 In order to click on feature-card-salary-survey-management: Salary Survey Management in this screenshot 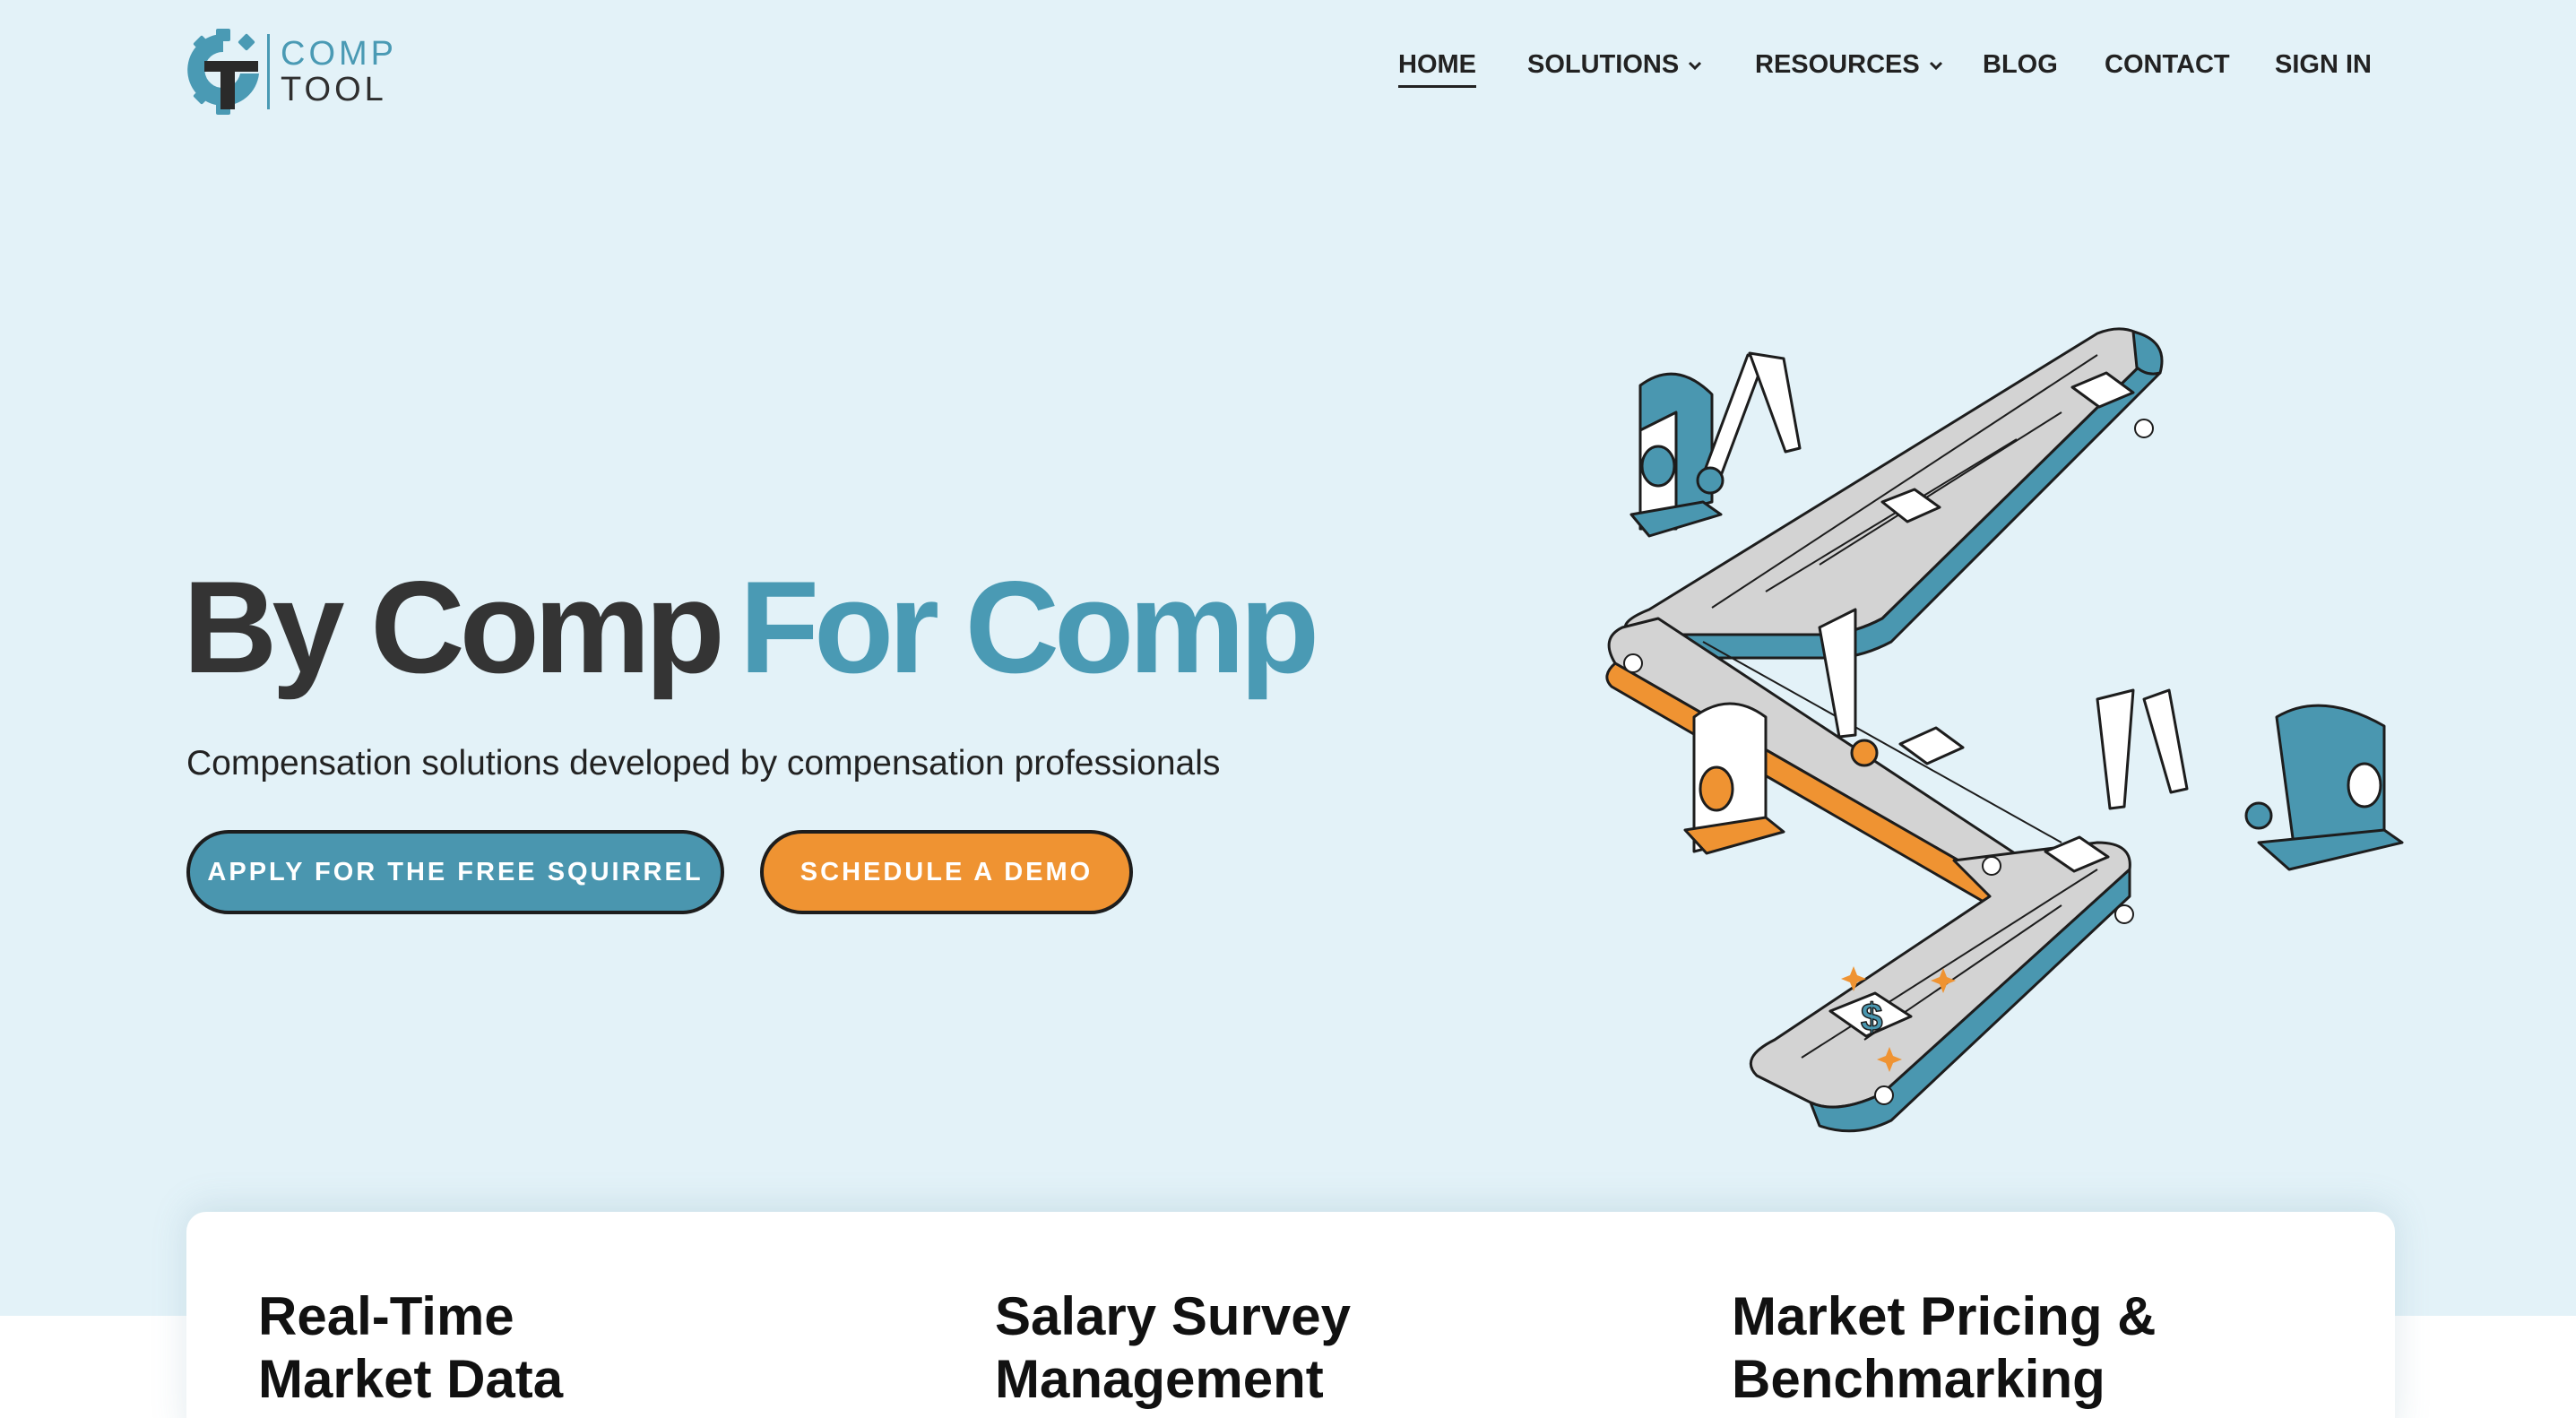, I will do `click(1173, 1348)`.